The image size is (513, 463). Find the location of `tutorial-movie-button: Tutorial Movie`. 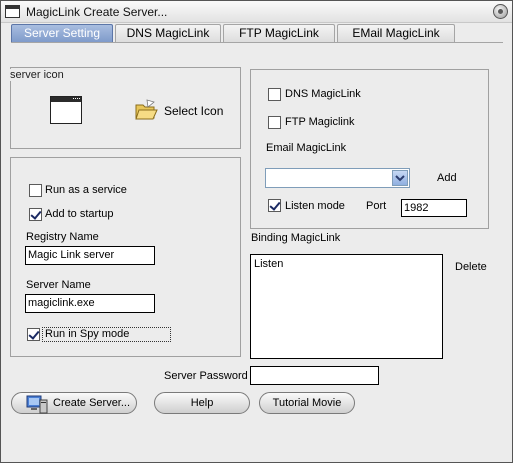

tutorial-movie-button: Tutorial Movie is located at coordinates (307, 403).